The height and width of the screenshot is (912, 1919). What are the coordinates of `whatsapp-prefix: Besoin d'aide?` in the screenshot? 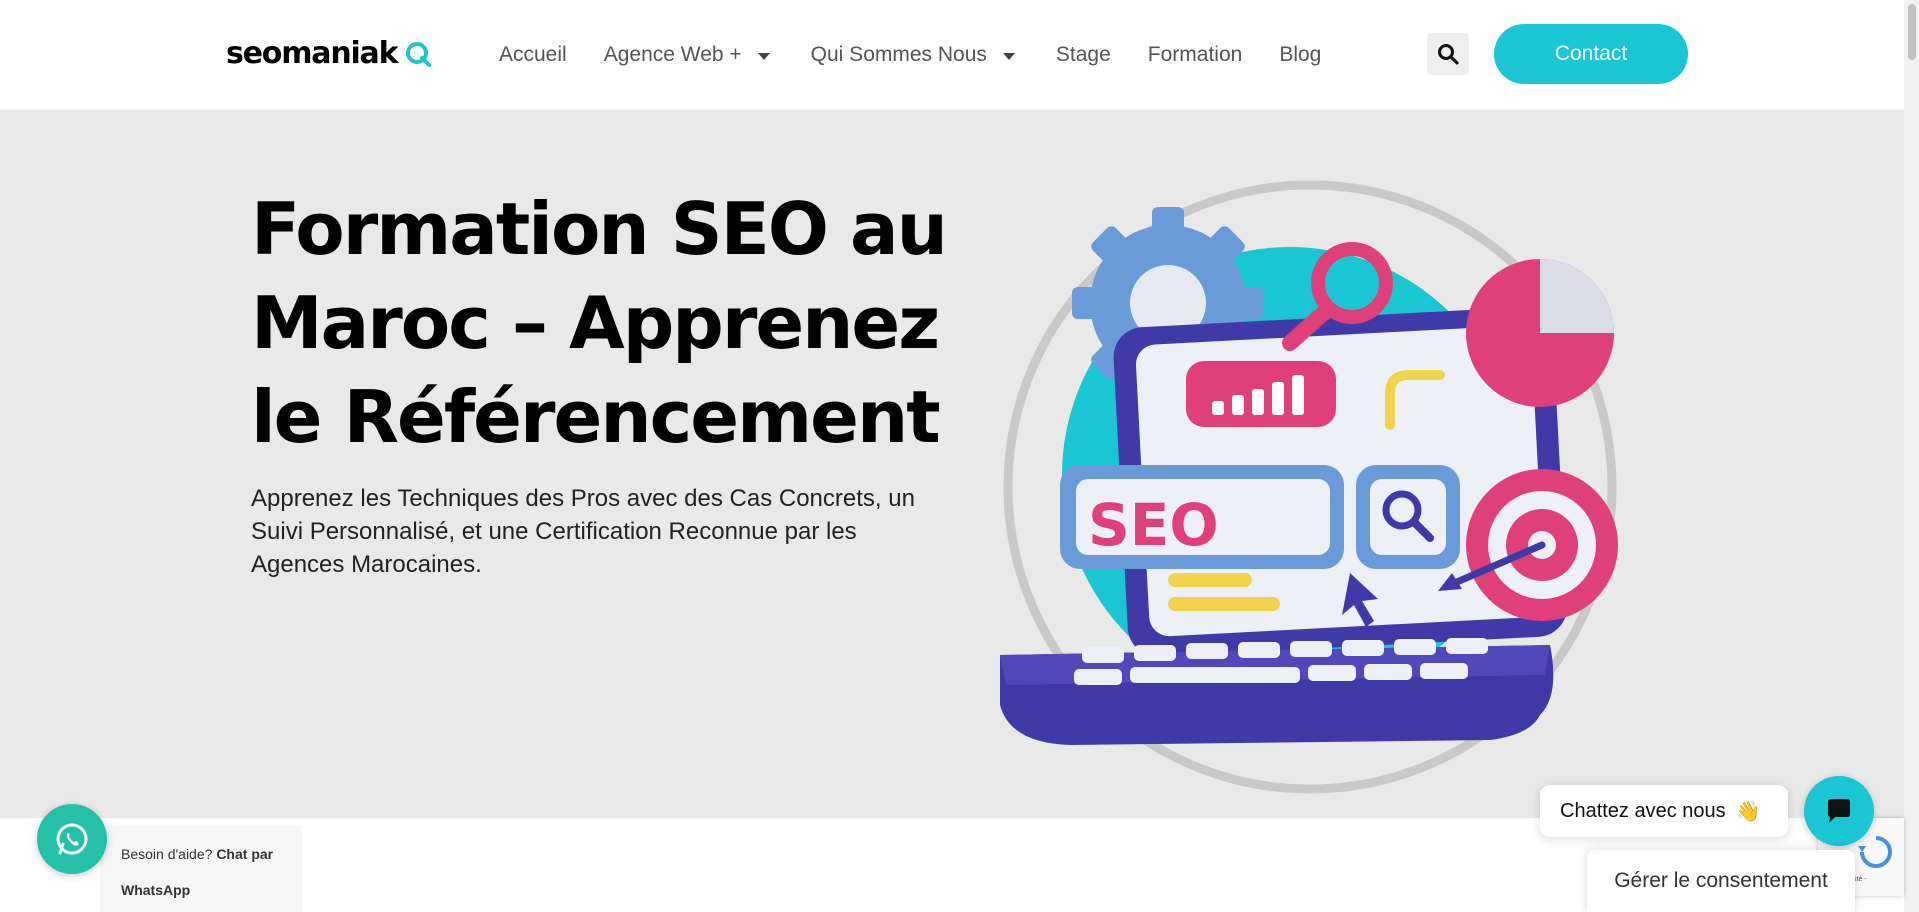 It's located at (167, 854).